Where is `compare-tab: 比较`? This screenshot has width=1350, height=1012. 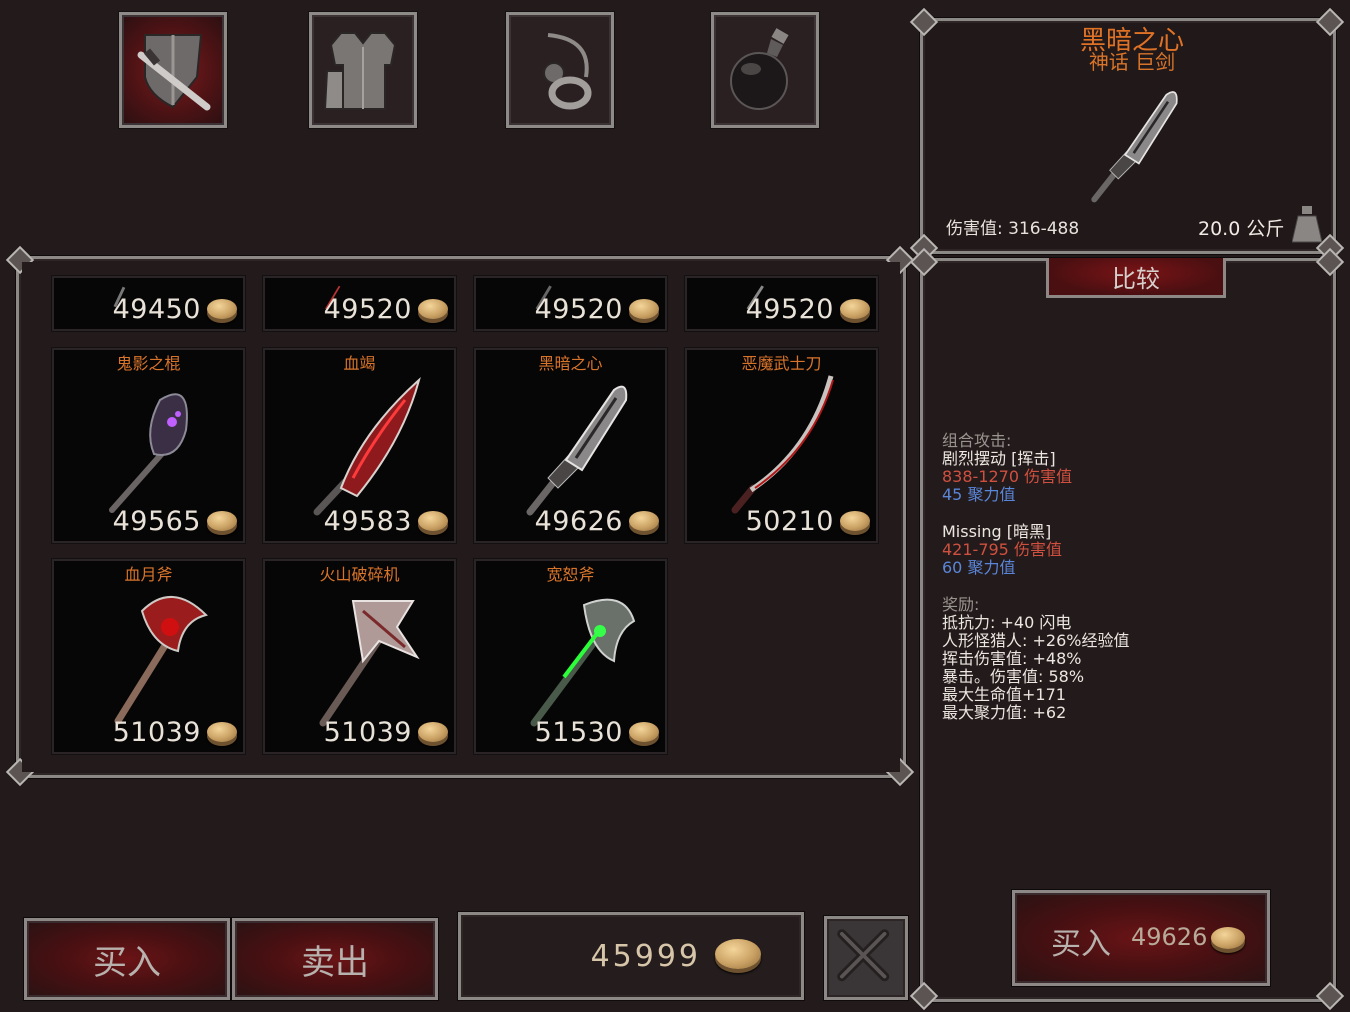
compare-tab: 比较 is located at coordinates (1136, 278).